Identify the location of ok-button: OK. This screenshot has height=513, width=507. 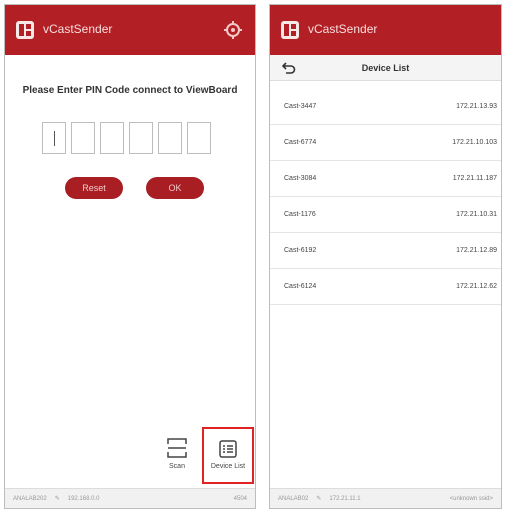
(175, 188).